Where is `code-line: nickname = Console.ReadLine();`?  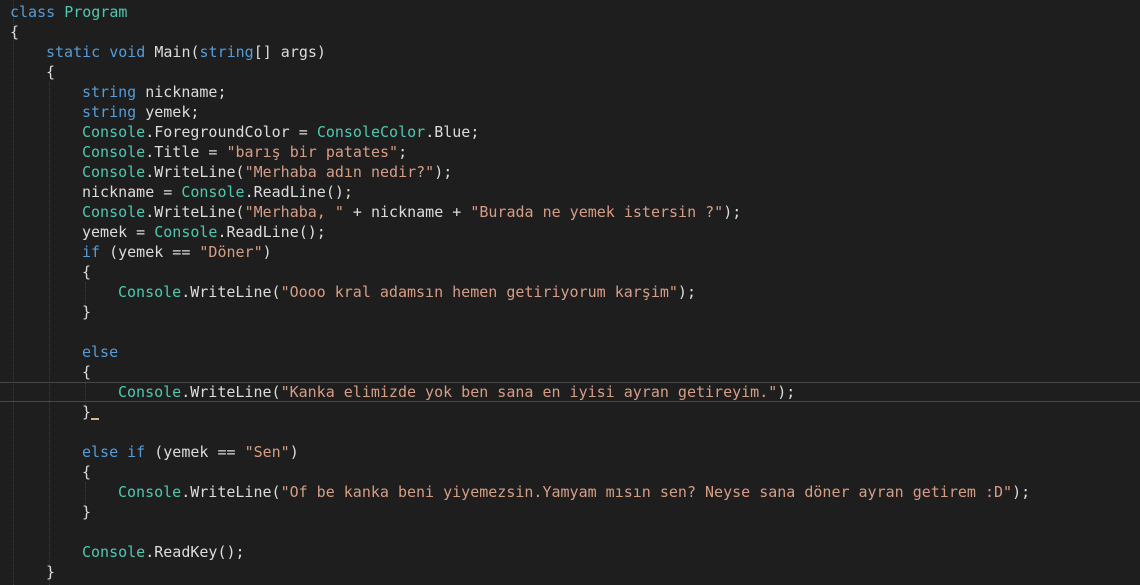
code-line: nickname = Console.ReadLine(); is located at coordinates (217, 192).